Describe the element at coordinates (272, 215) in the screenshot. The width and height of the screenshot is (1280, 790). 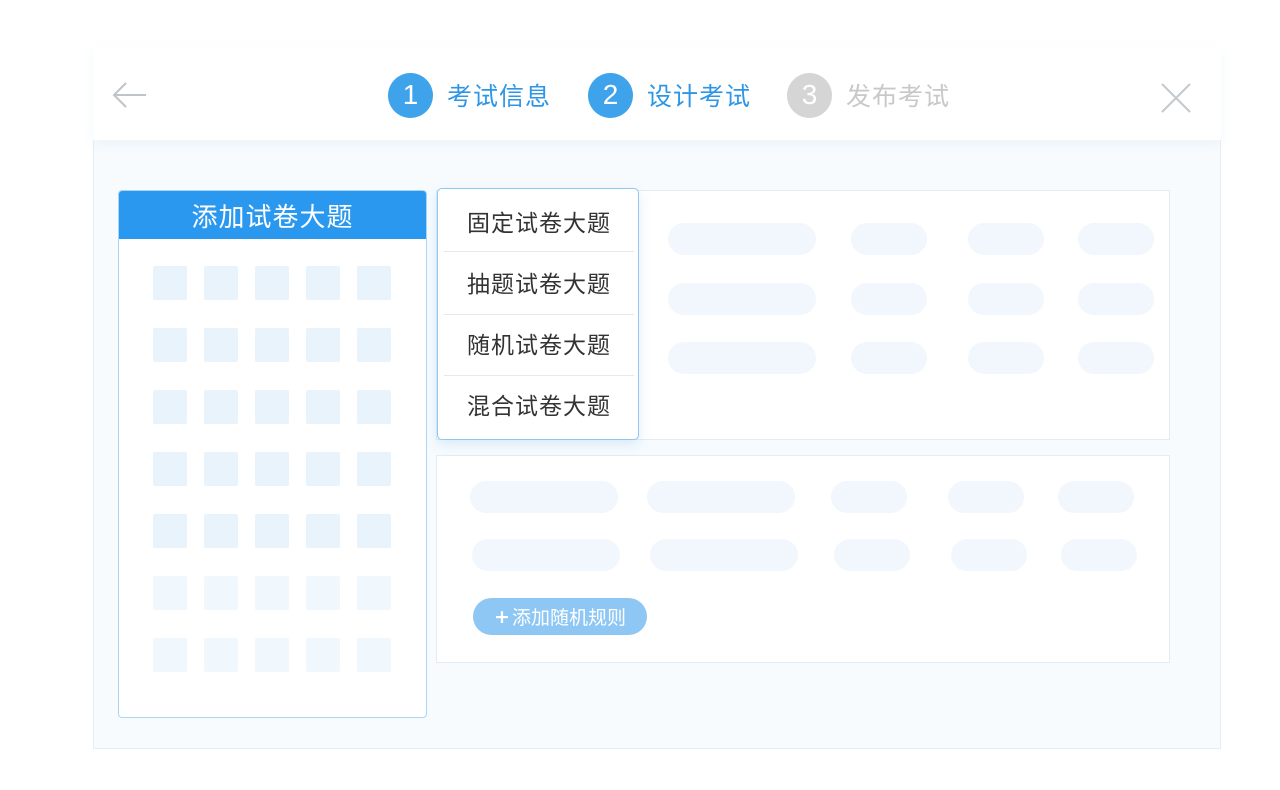
I see `add-section-title: 添加试卷大题` at that location.